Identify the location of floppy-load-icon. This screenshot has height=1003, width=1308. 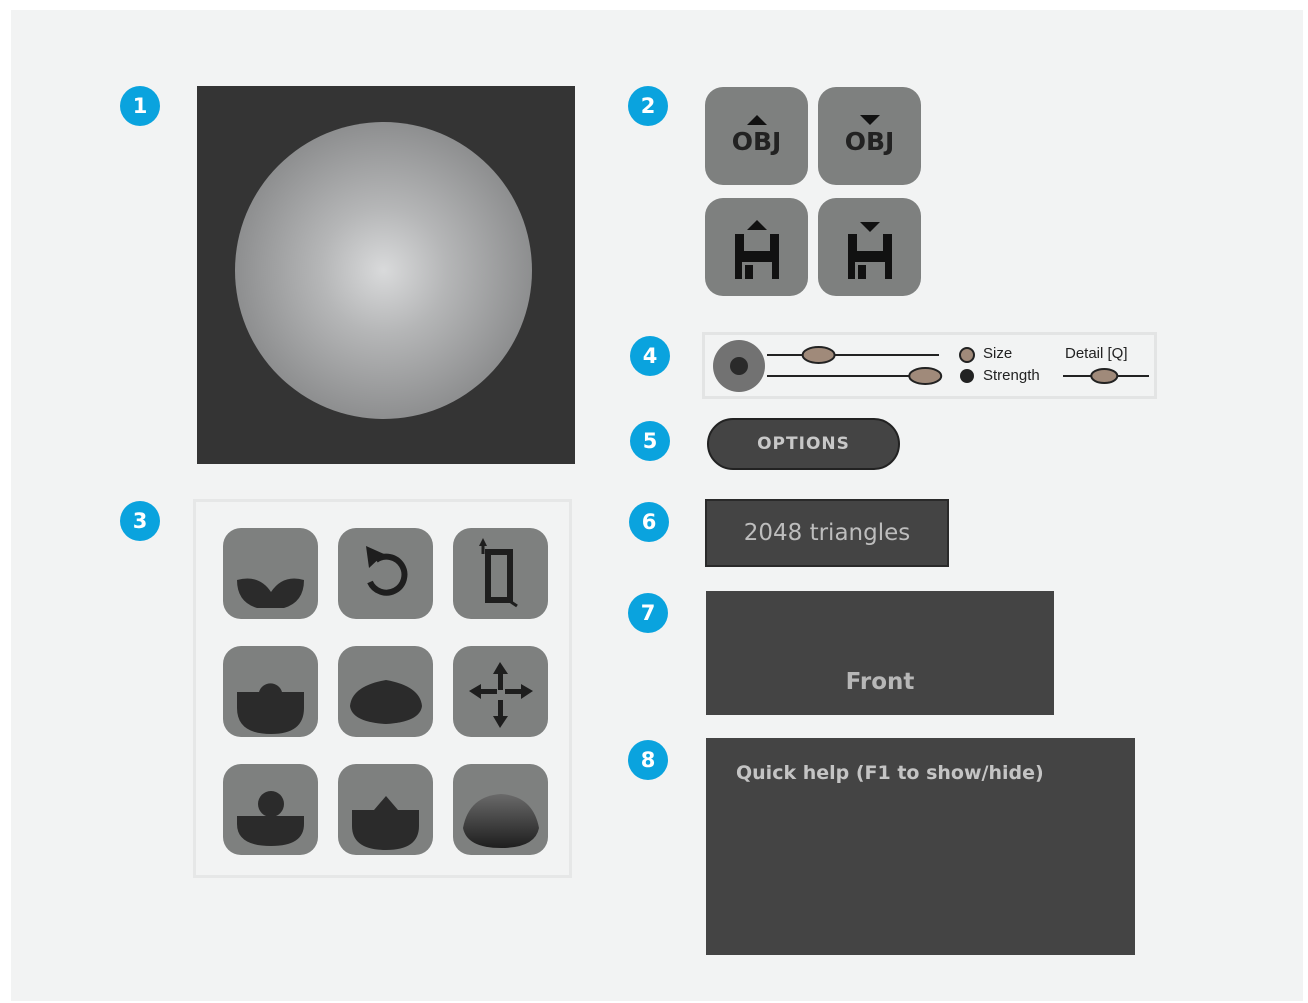
(757, 249).